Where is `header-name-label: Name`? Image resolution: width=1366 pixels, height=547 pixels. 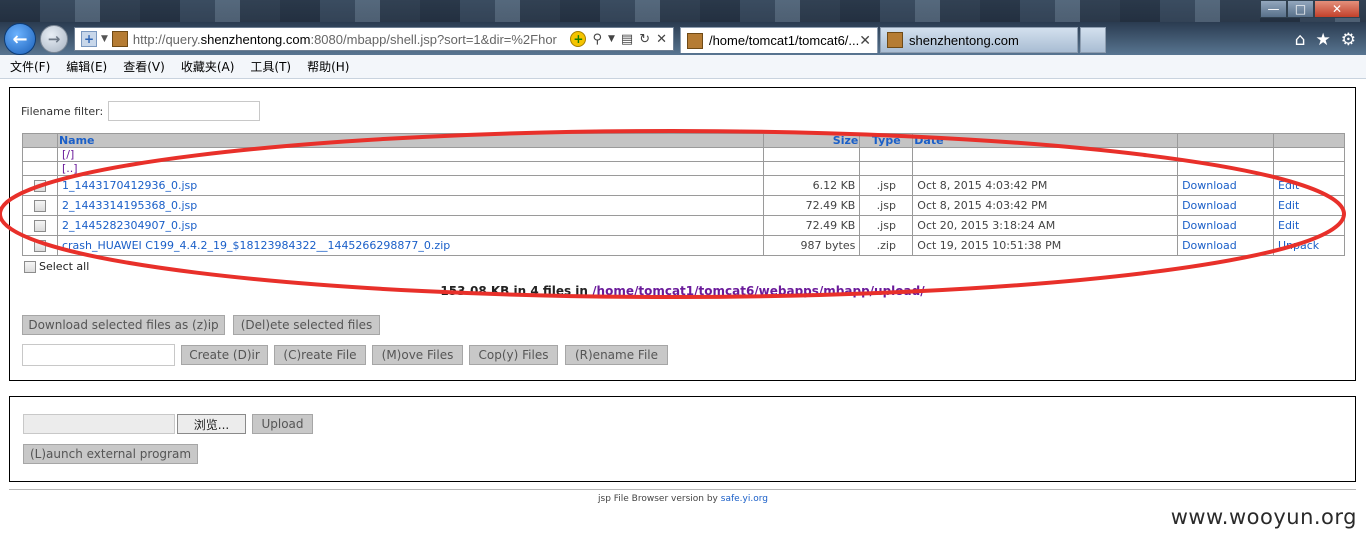 header-name-label: Name is located at coordinates (77, 140).